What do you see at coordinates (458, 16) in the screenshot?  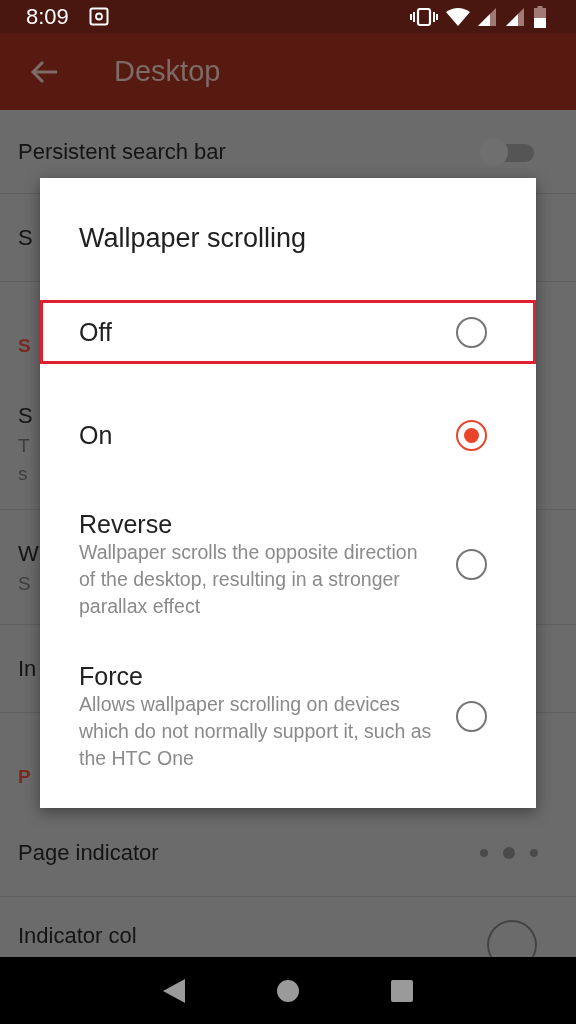 I see `wifi-icon` at bounding box center [458, 16].